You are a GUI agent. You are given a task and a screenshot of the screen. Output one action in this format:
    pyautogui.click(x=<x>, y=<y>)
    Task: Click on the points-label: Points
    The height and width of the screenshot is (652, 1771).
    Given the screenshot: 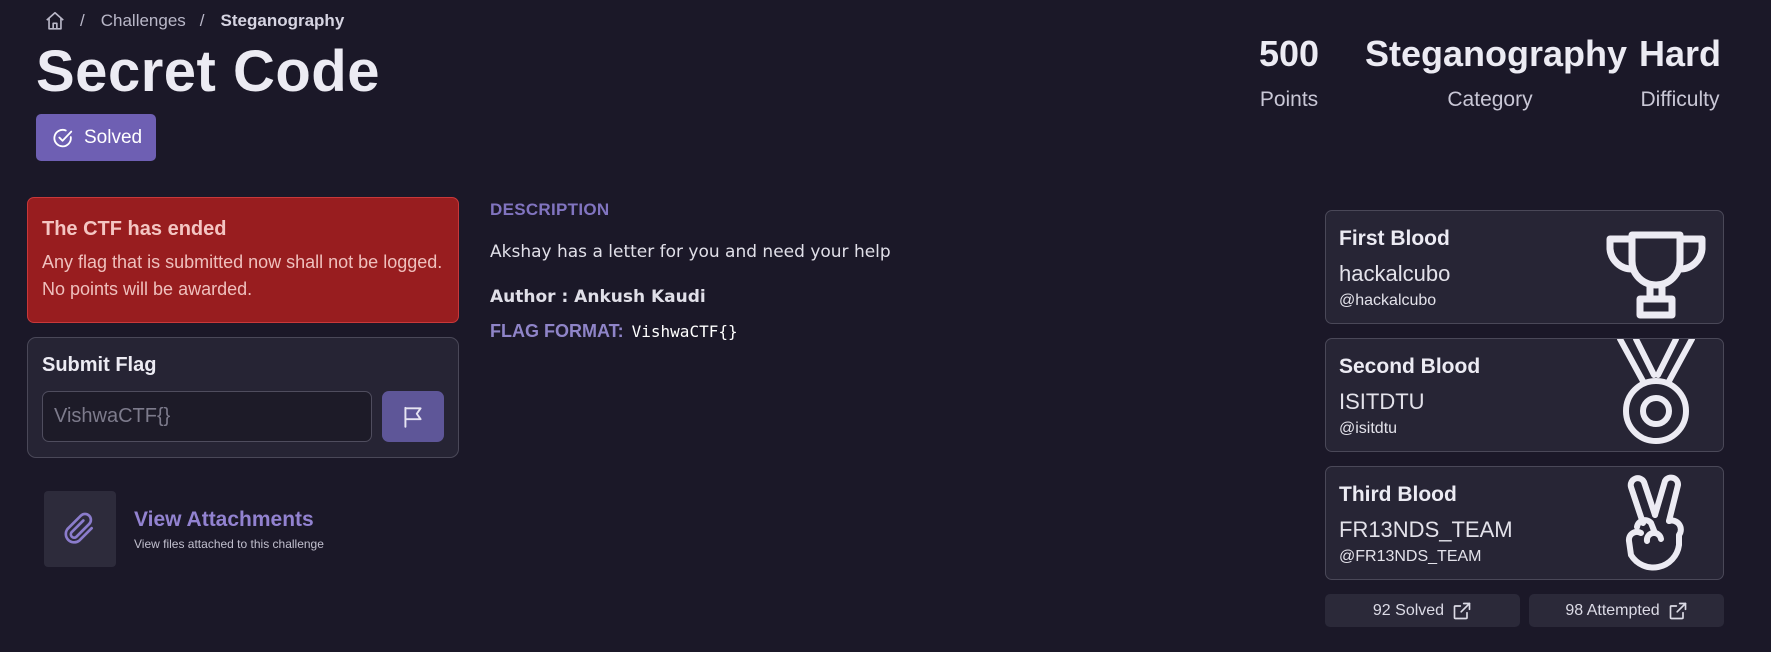 What is the action you would take?
    pyautogui.click(x=1289, y=99)
    